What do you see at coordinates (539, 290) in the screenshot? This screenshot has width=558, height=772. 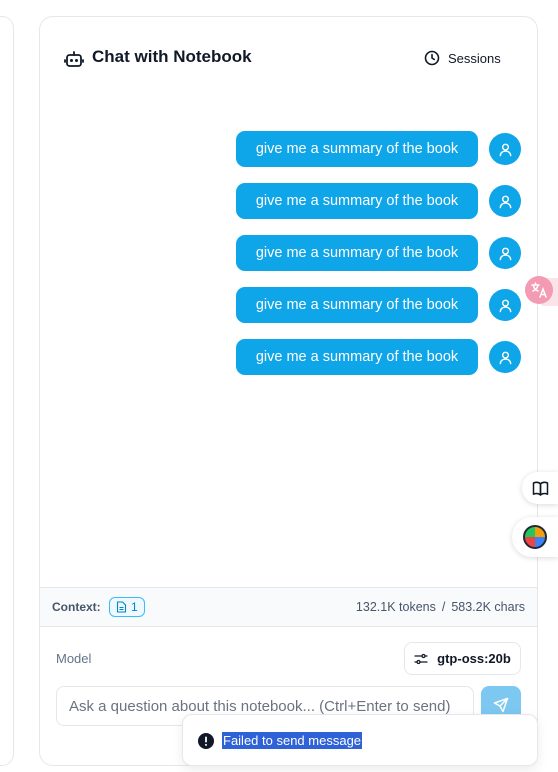 I see `translate-icon` at bounding box center [539, 290].